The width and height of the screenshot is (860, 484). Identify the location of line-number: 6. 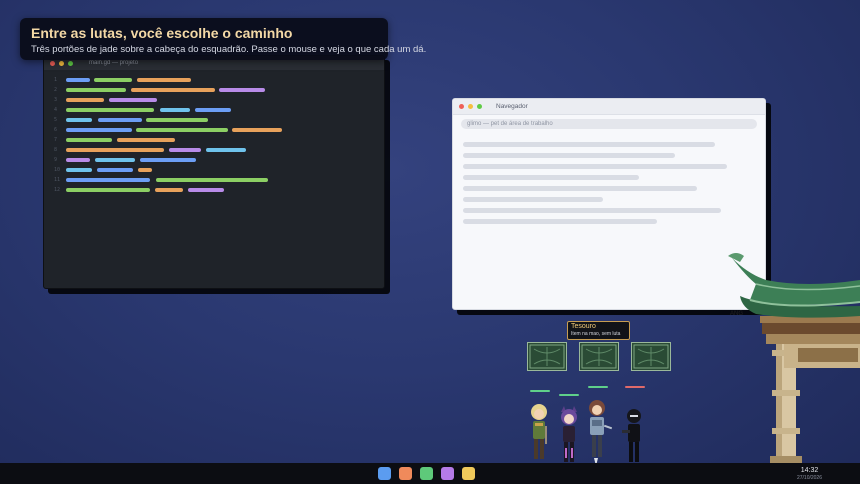
(56, 130).